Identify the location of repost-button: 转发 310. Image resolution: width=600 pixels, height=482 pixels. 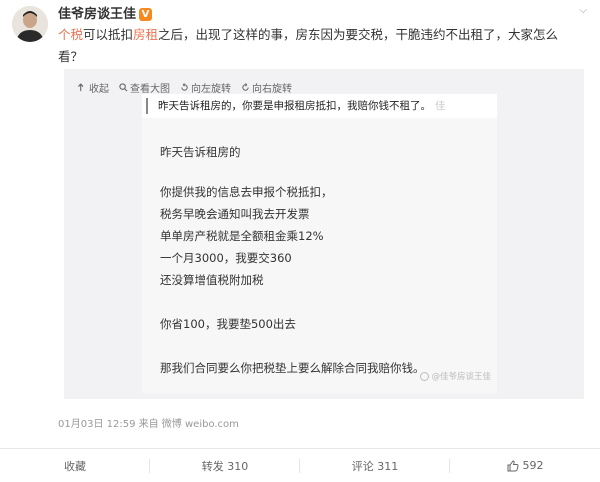
(225, 465).